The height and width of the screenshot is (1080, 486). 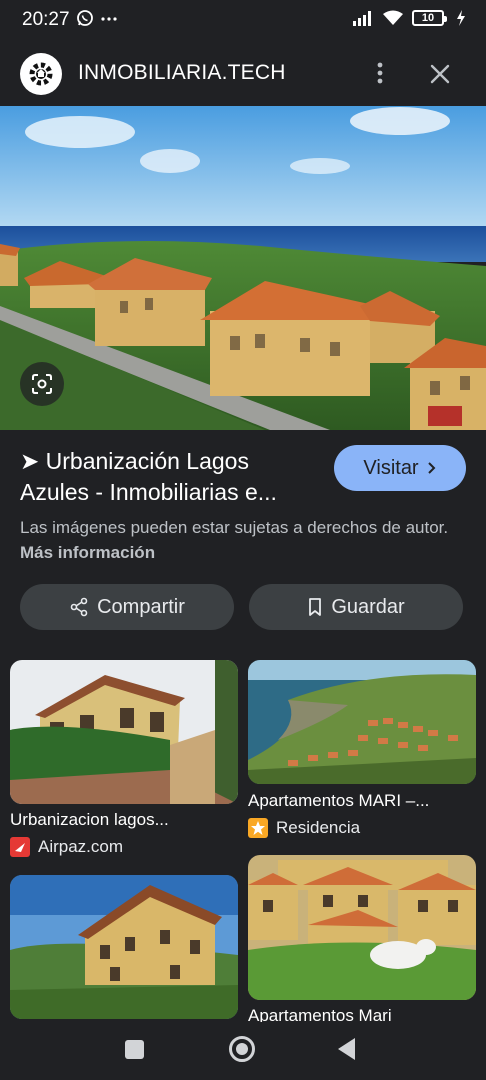 I want to click on related-source-label: Residencia, so click(x=318, y=827).